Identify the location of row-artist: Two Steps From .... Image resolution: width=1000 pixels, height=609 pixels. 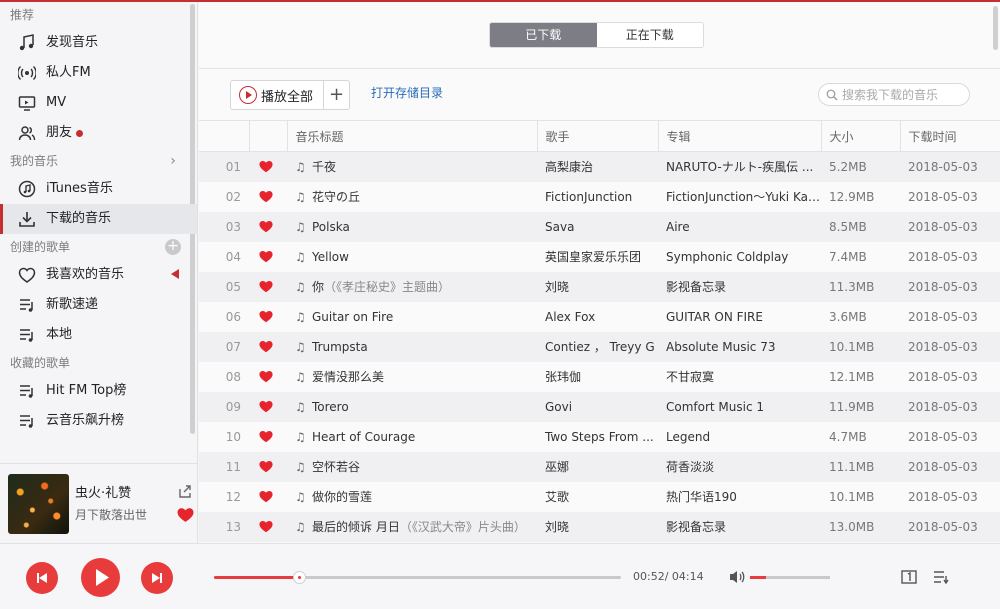
(597, 436).